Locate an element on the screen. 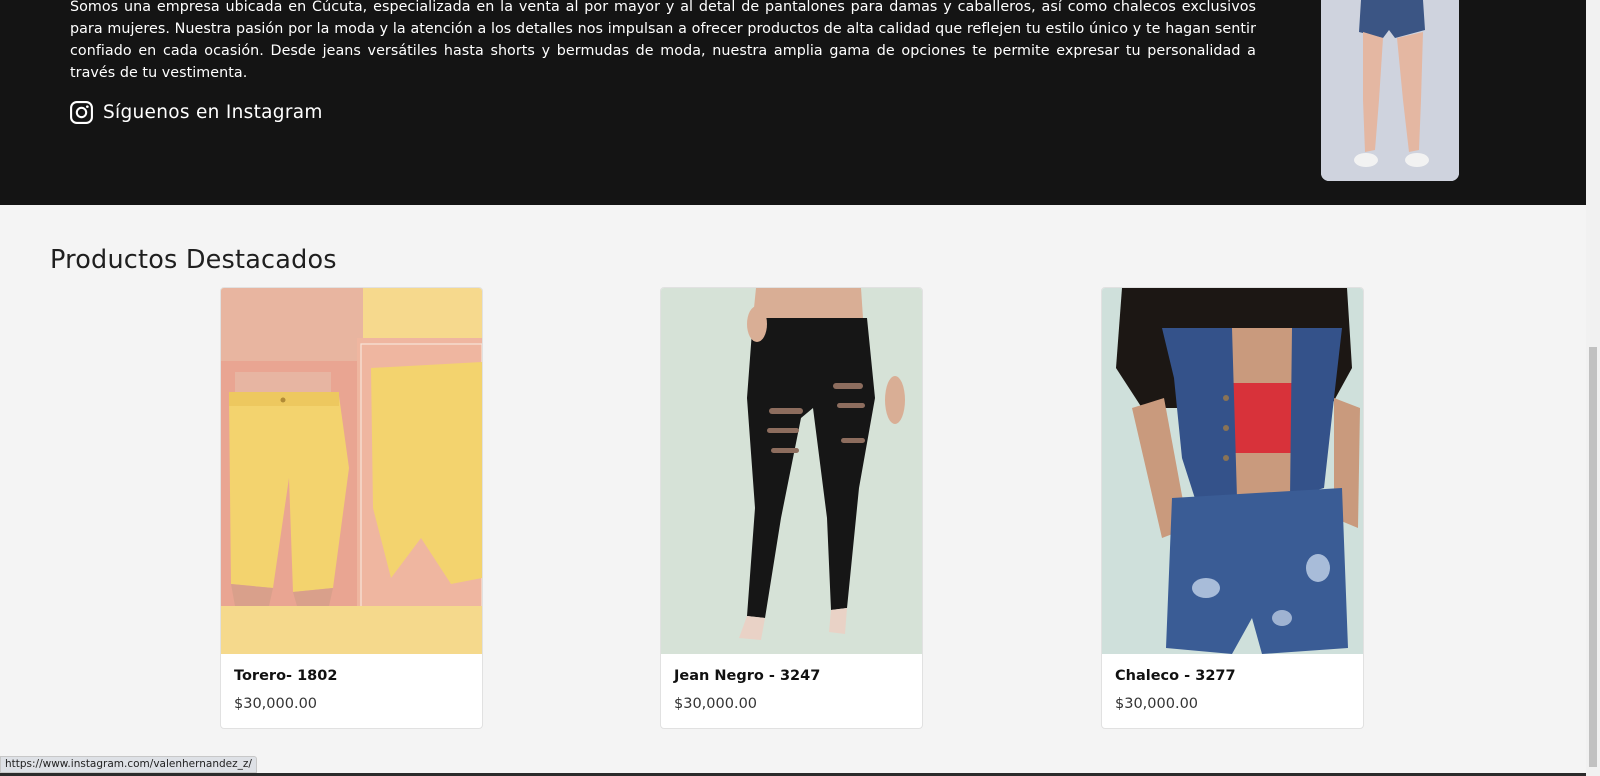 This screenshot has width=1600, height=776. instagram-link: Síguenos en Instagram is located at coordinates (196, 112).